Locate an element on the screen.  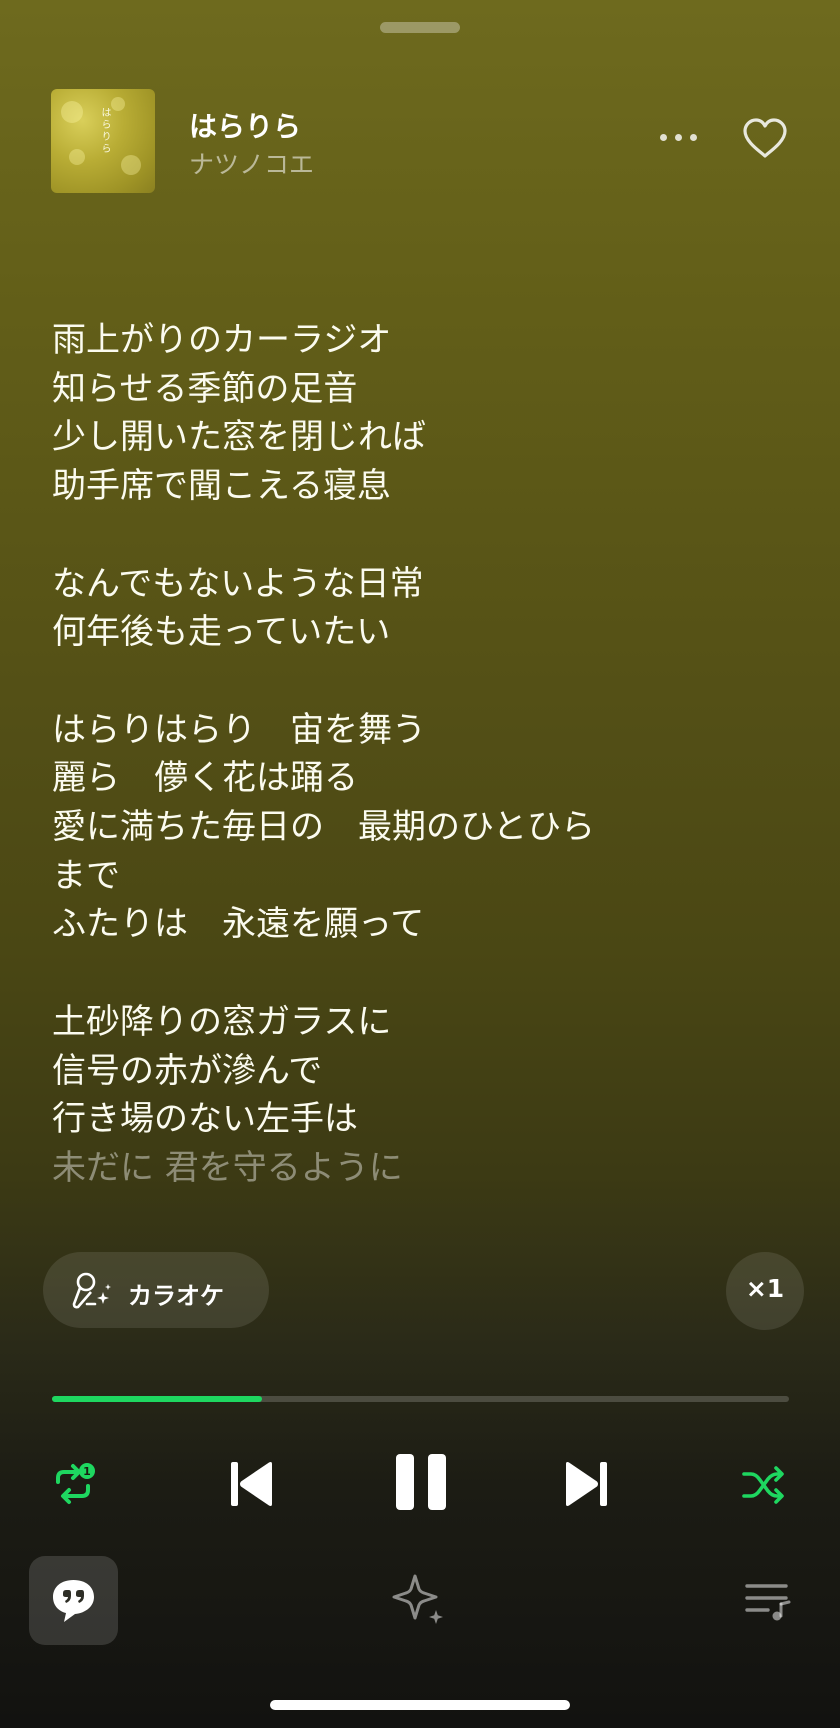
sparkle-icon is located at coordinates (420, 1600).